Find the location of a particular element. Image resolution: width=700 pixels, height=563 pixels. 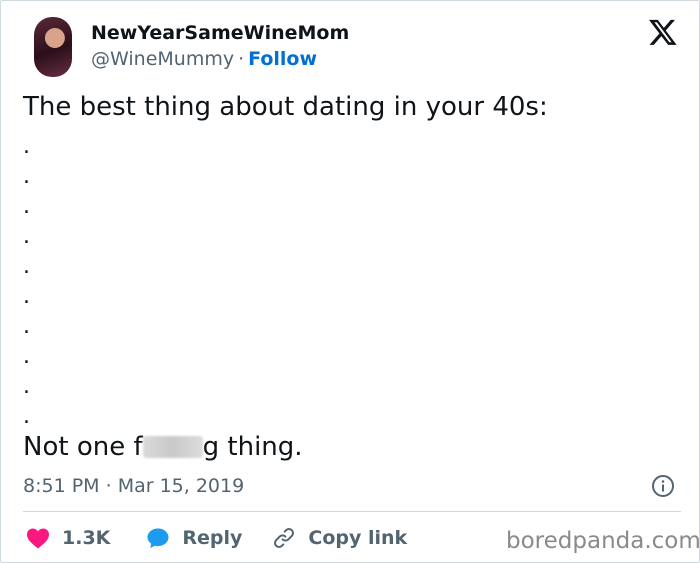

action-bar: 1.3K Reply Copy link is located at coordinates (215, 538).